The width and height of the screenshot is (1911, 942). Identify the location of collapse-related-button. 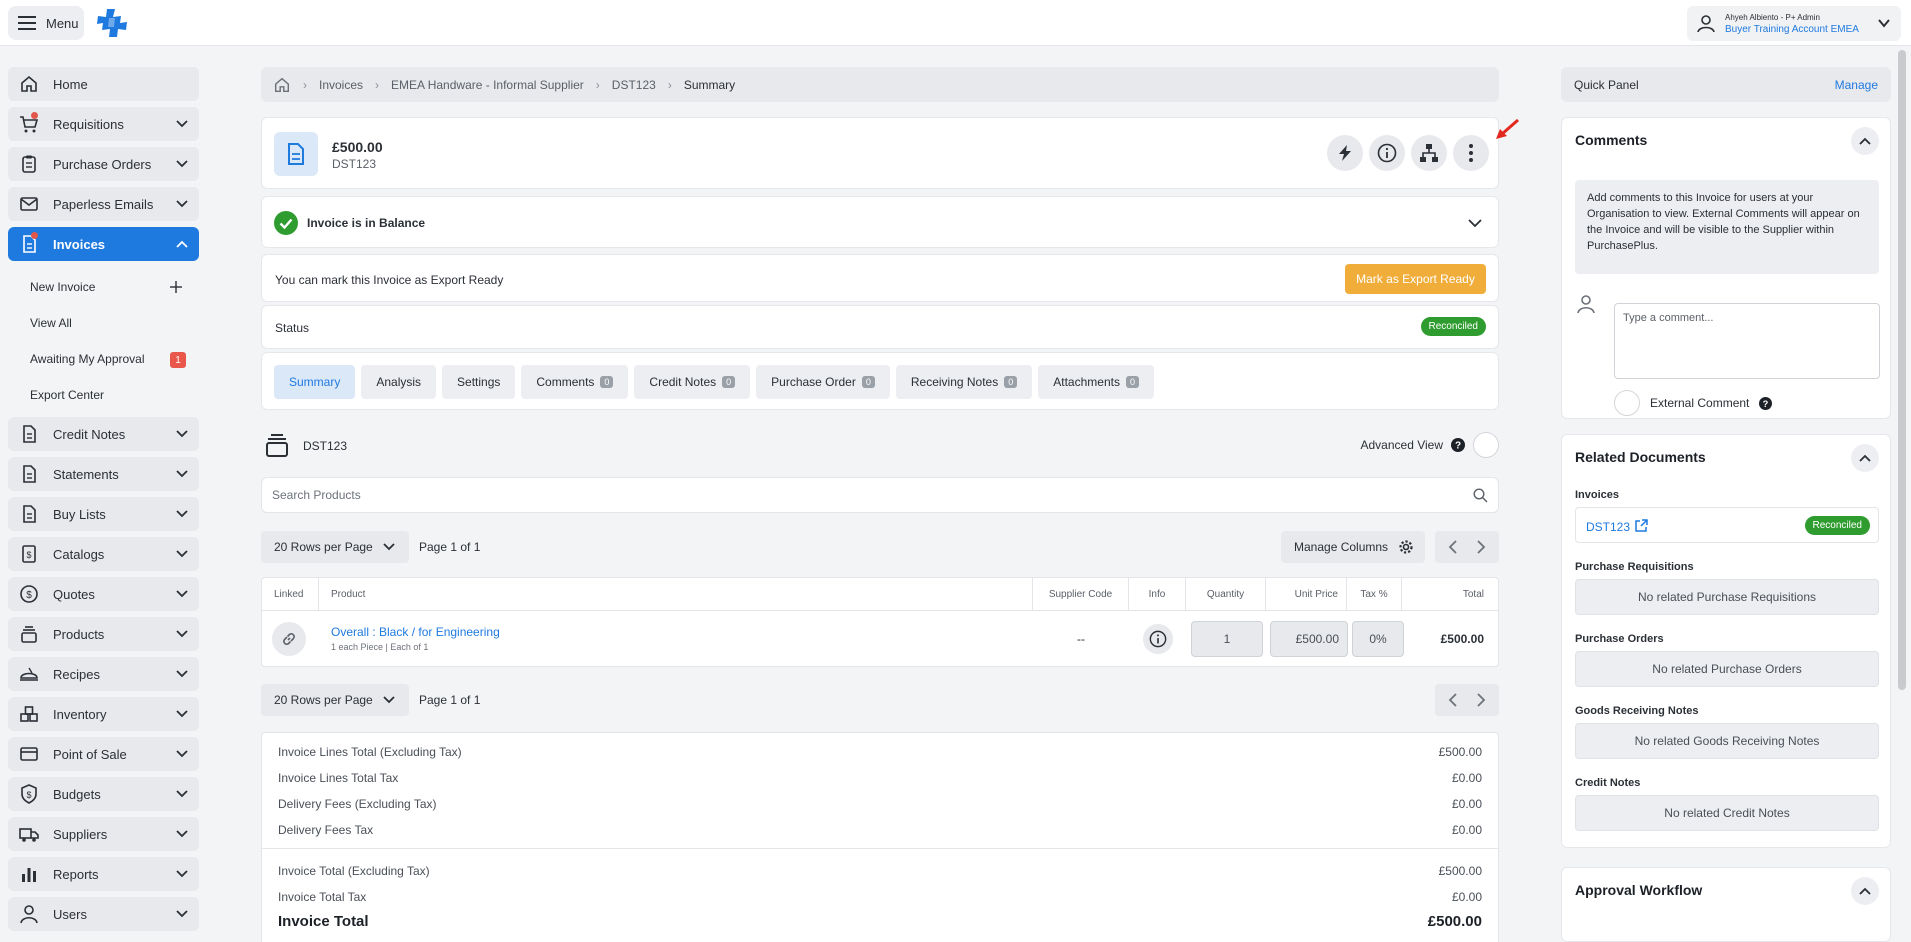
(1865, 458).